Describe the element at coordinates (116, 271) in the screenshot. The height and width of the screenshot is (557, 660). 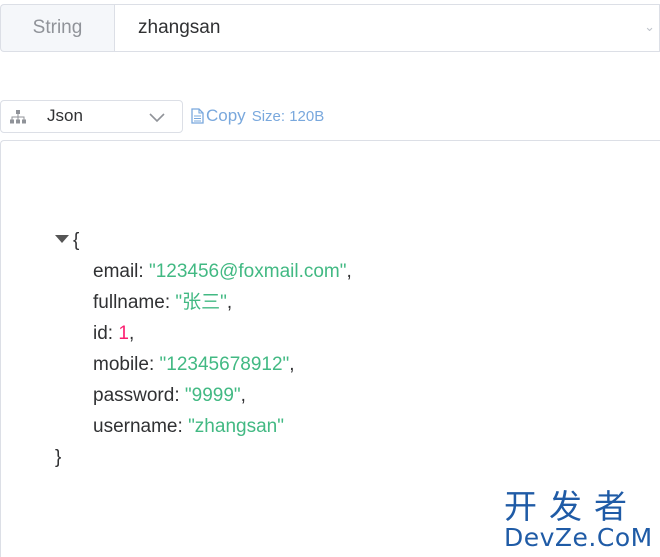
I see `json-key: email` at that location.